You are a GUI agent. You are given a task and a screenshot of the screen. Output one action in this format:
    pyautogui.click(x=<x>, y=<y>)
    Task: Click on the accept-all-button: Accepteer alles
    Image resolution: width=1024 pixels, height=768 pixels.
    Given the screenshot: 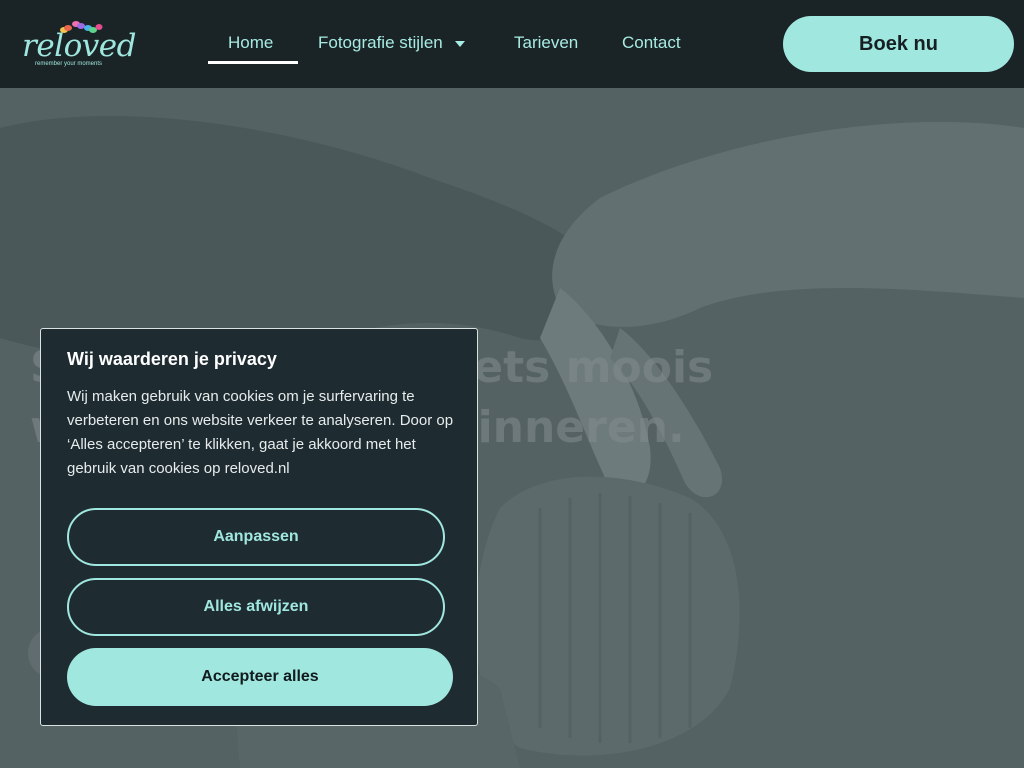 What is the action you would take?
    pyautogui.click(x=260, y=677)
    